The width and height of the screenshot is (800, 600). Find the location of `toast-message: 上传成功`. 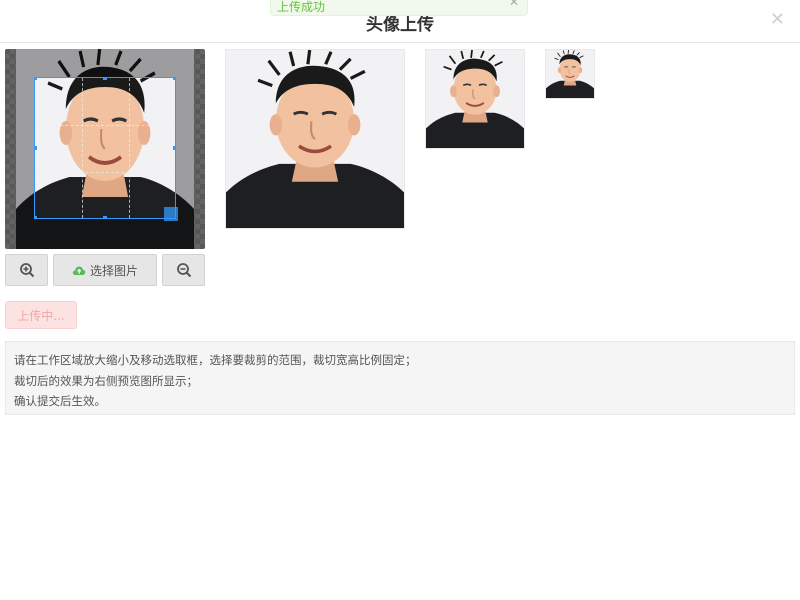

toast-message: 上传成功 is located at coordinates (301, 7).